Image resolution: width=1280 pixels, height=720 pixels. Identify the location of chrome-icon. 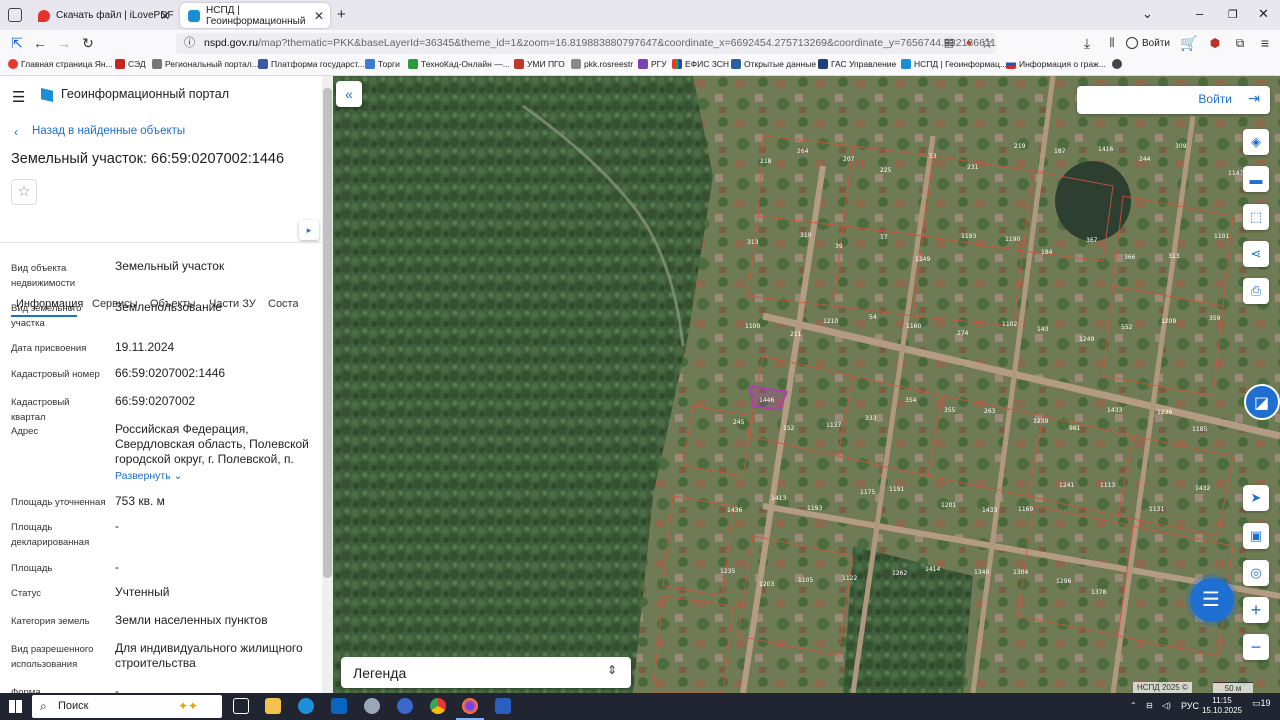
(438, 706).